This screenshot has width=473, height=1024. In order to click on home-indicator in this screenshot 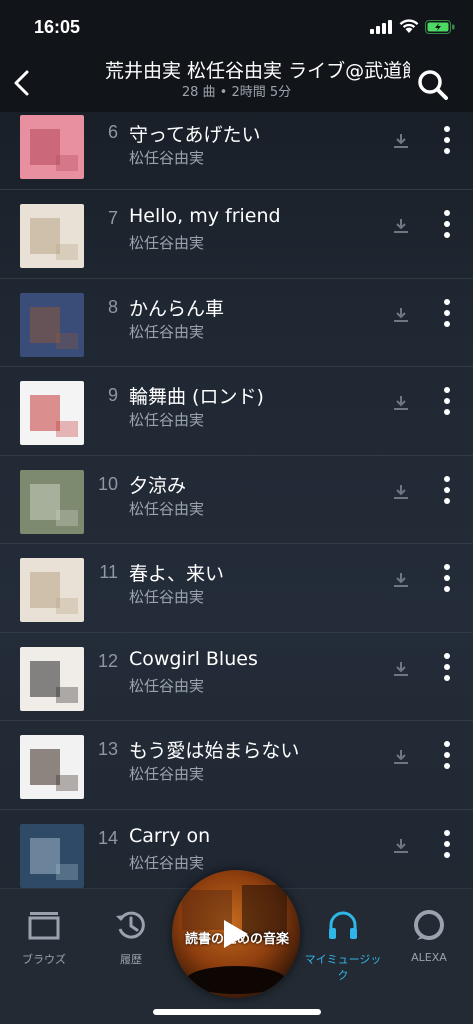, I will do `click(237, 1012)`.